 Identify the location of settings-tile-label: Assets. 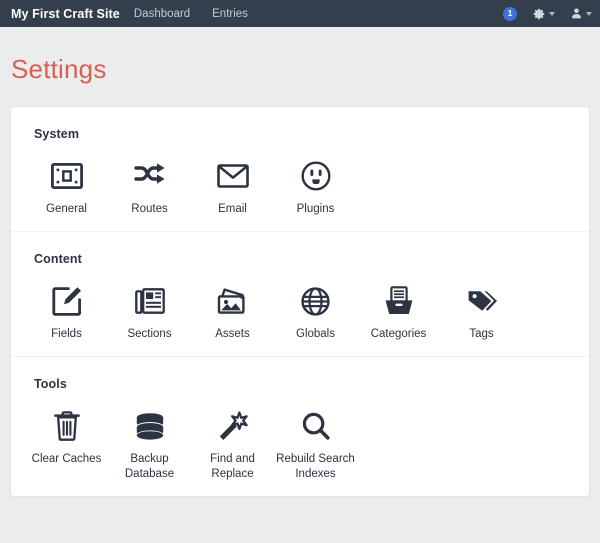
(232, 334).